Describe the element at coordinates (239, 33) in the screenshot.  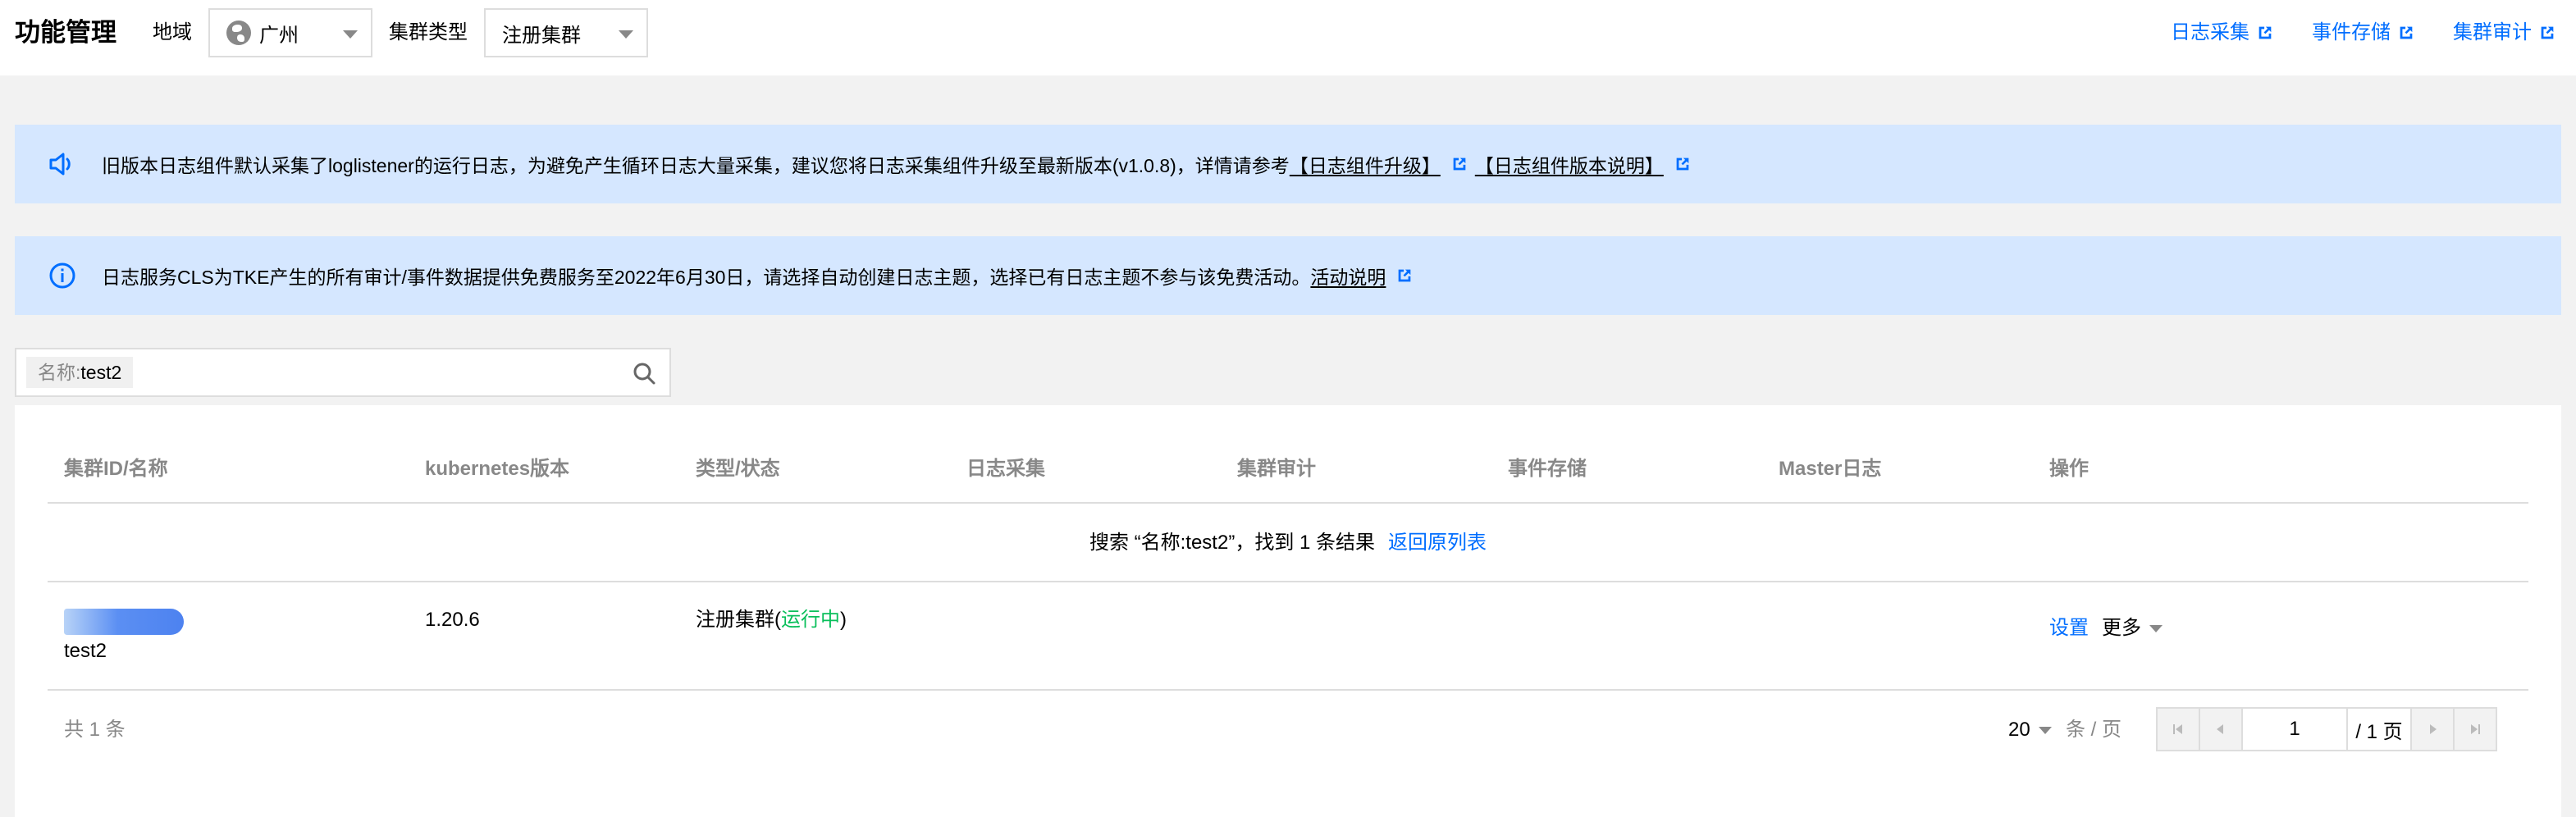
I see `globe-icon` at that location.